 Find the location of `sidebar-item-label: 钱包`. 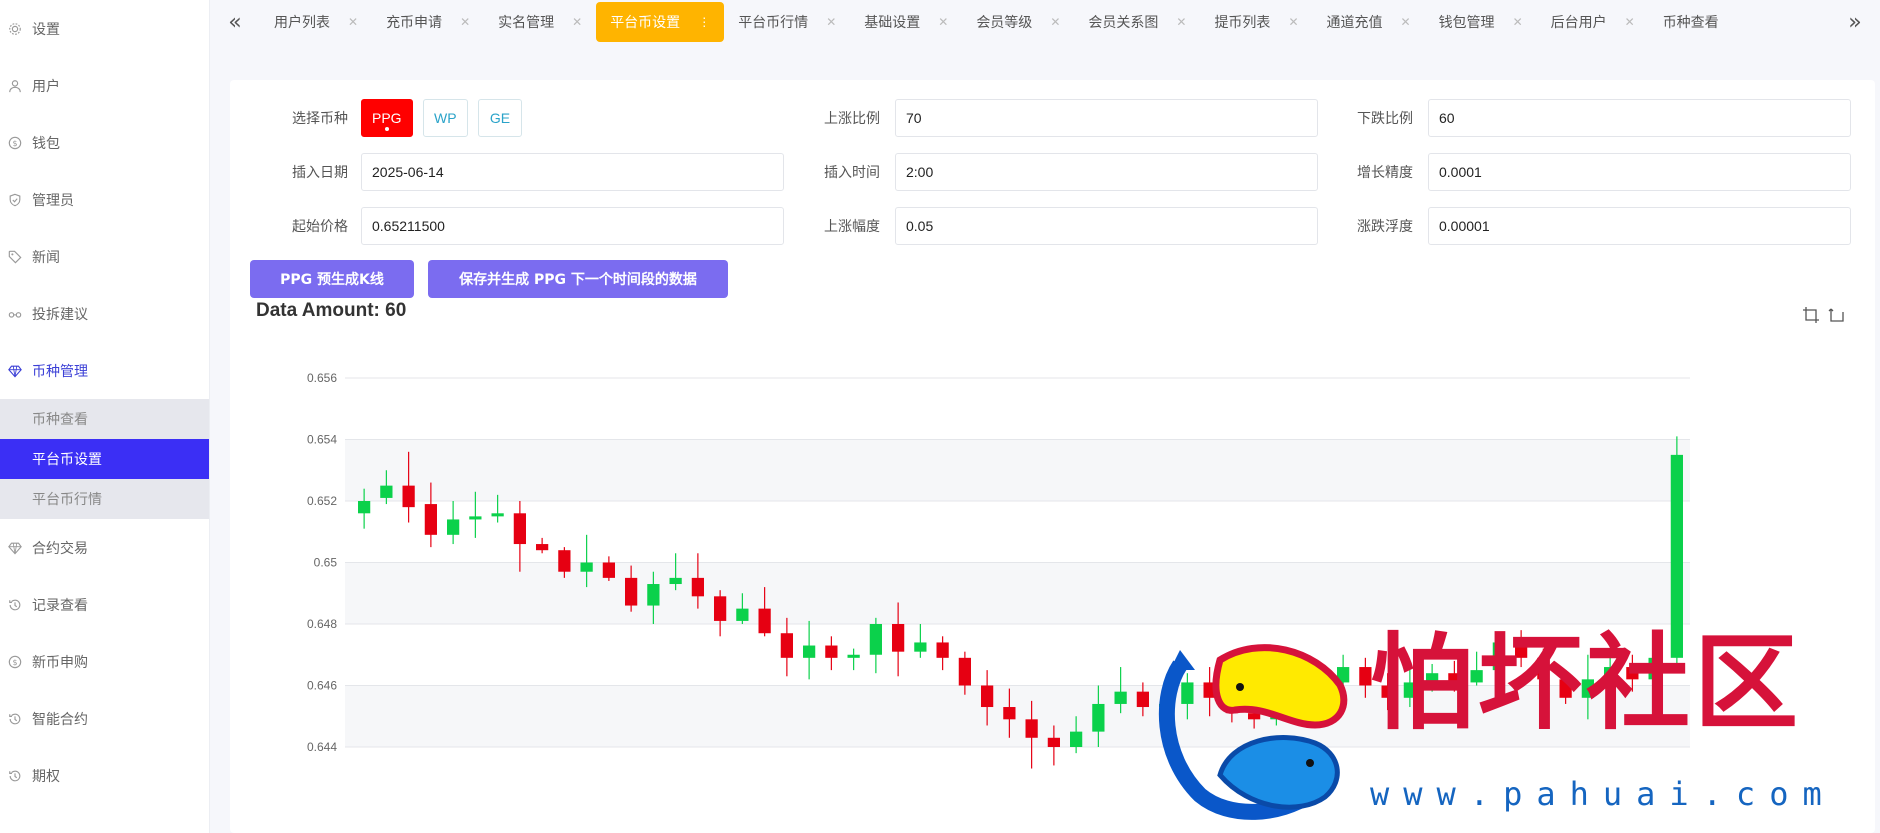

sidebar-item-label: 钱包 is located at coordinates (46, 143).